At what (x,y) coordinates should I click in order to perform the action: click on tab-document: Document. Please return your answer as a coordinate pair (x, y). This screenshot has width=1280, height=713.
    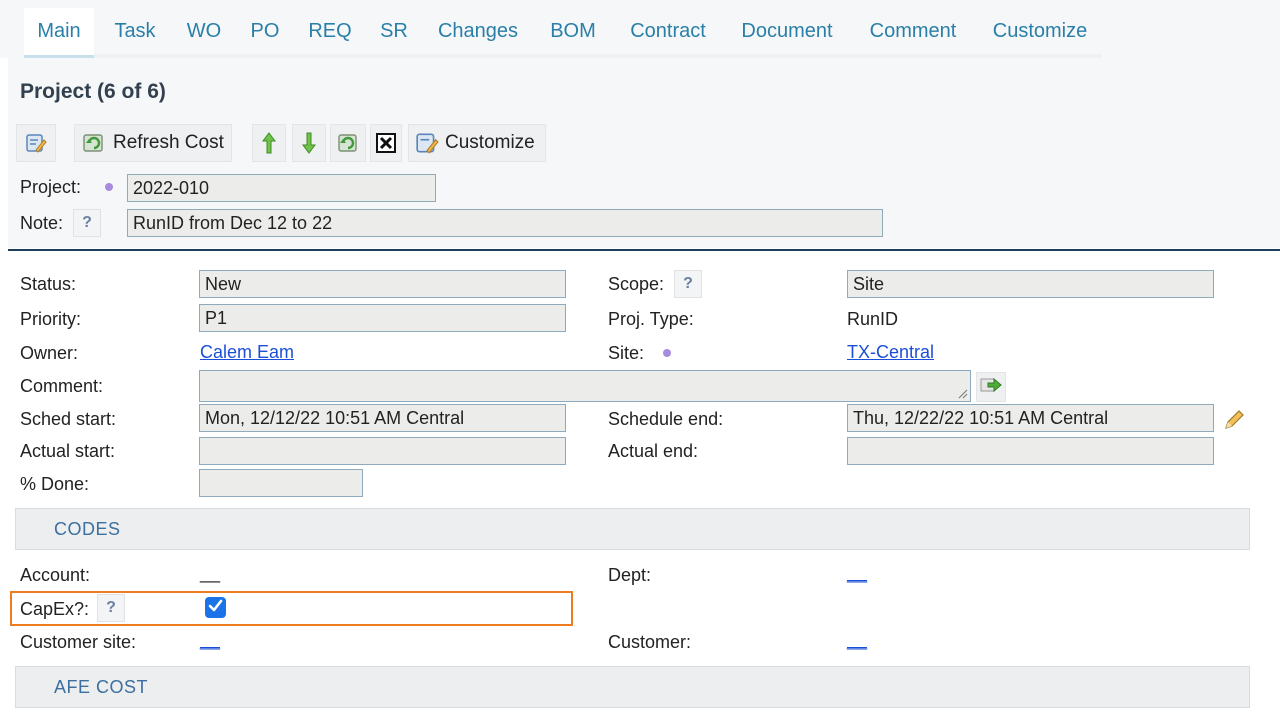
    Looking at the image, I should click on (787, 33).